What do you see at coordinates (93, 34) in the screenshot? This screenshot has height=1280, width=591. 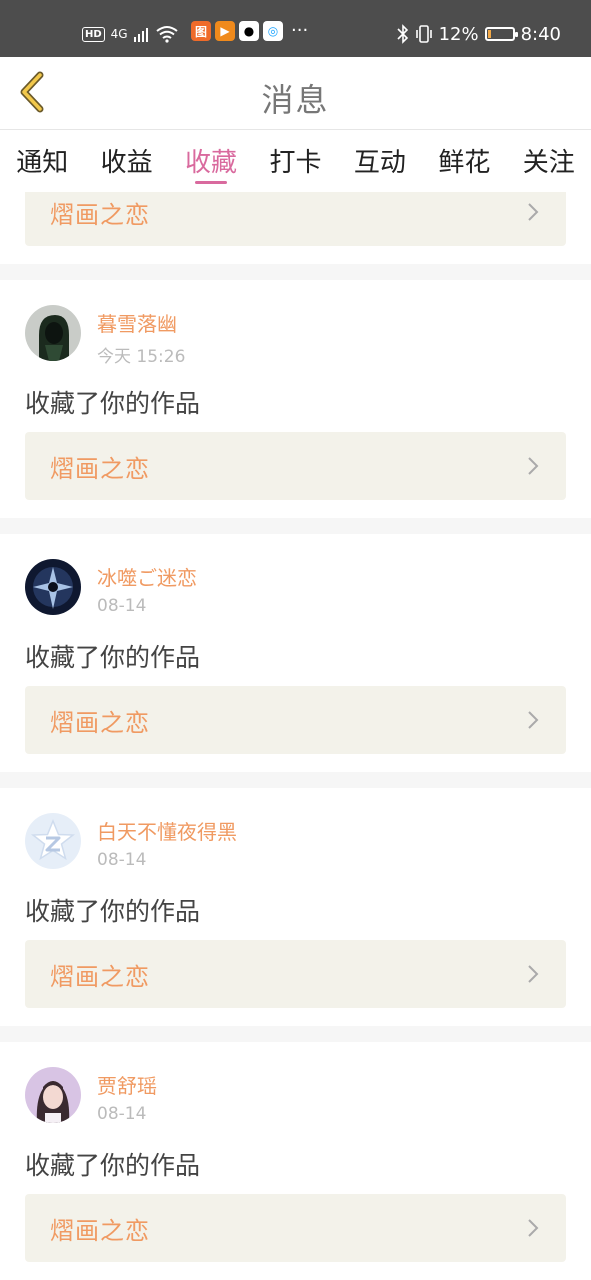 I see `hd-badge: HD` at bounding box center [93, 34].